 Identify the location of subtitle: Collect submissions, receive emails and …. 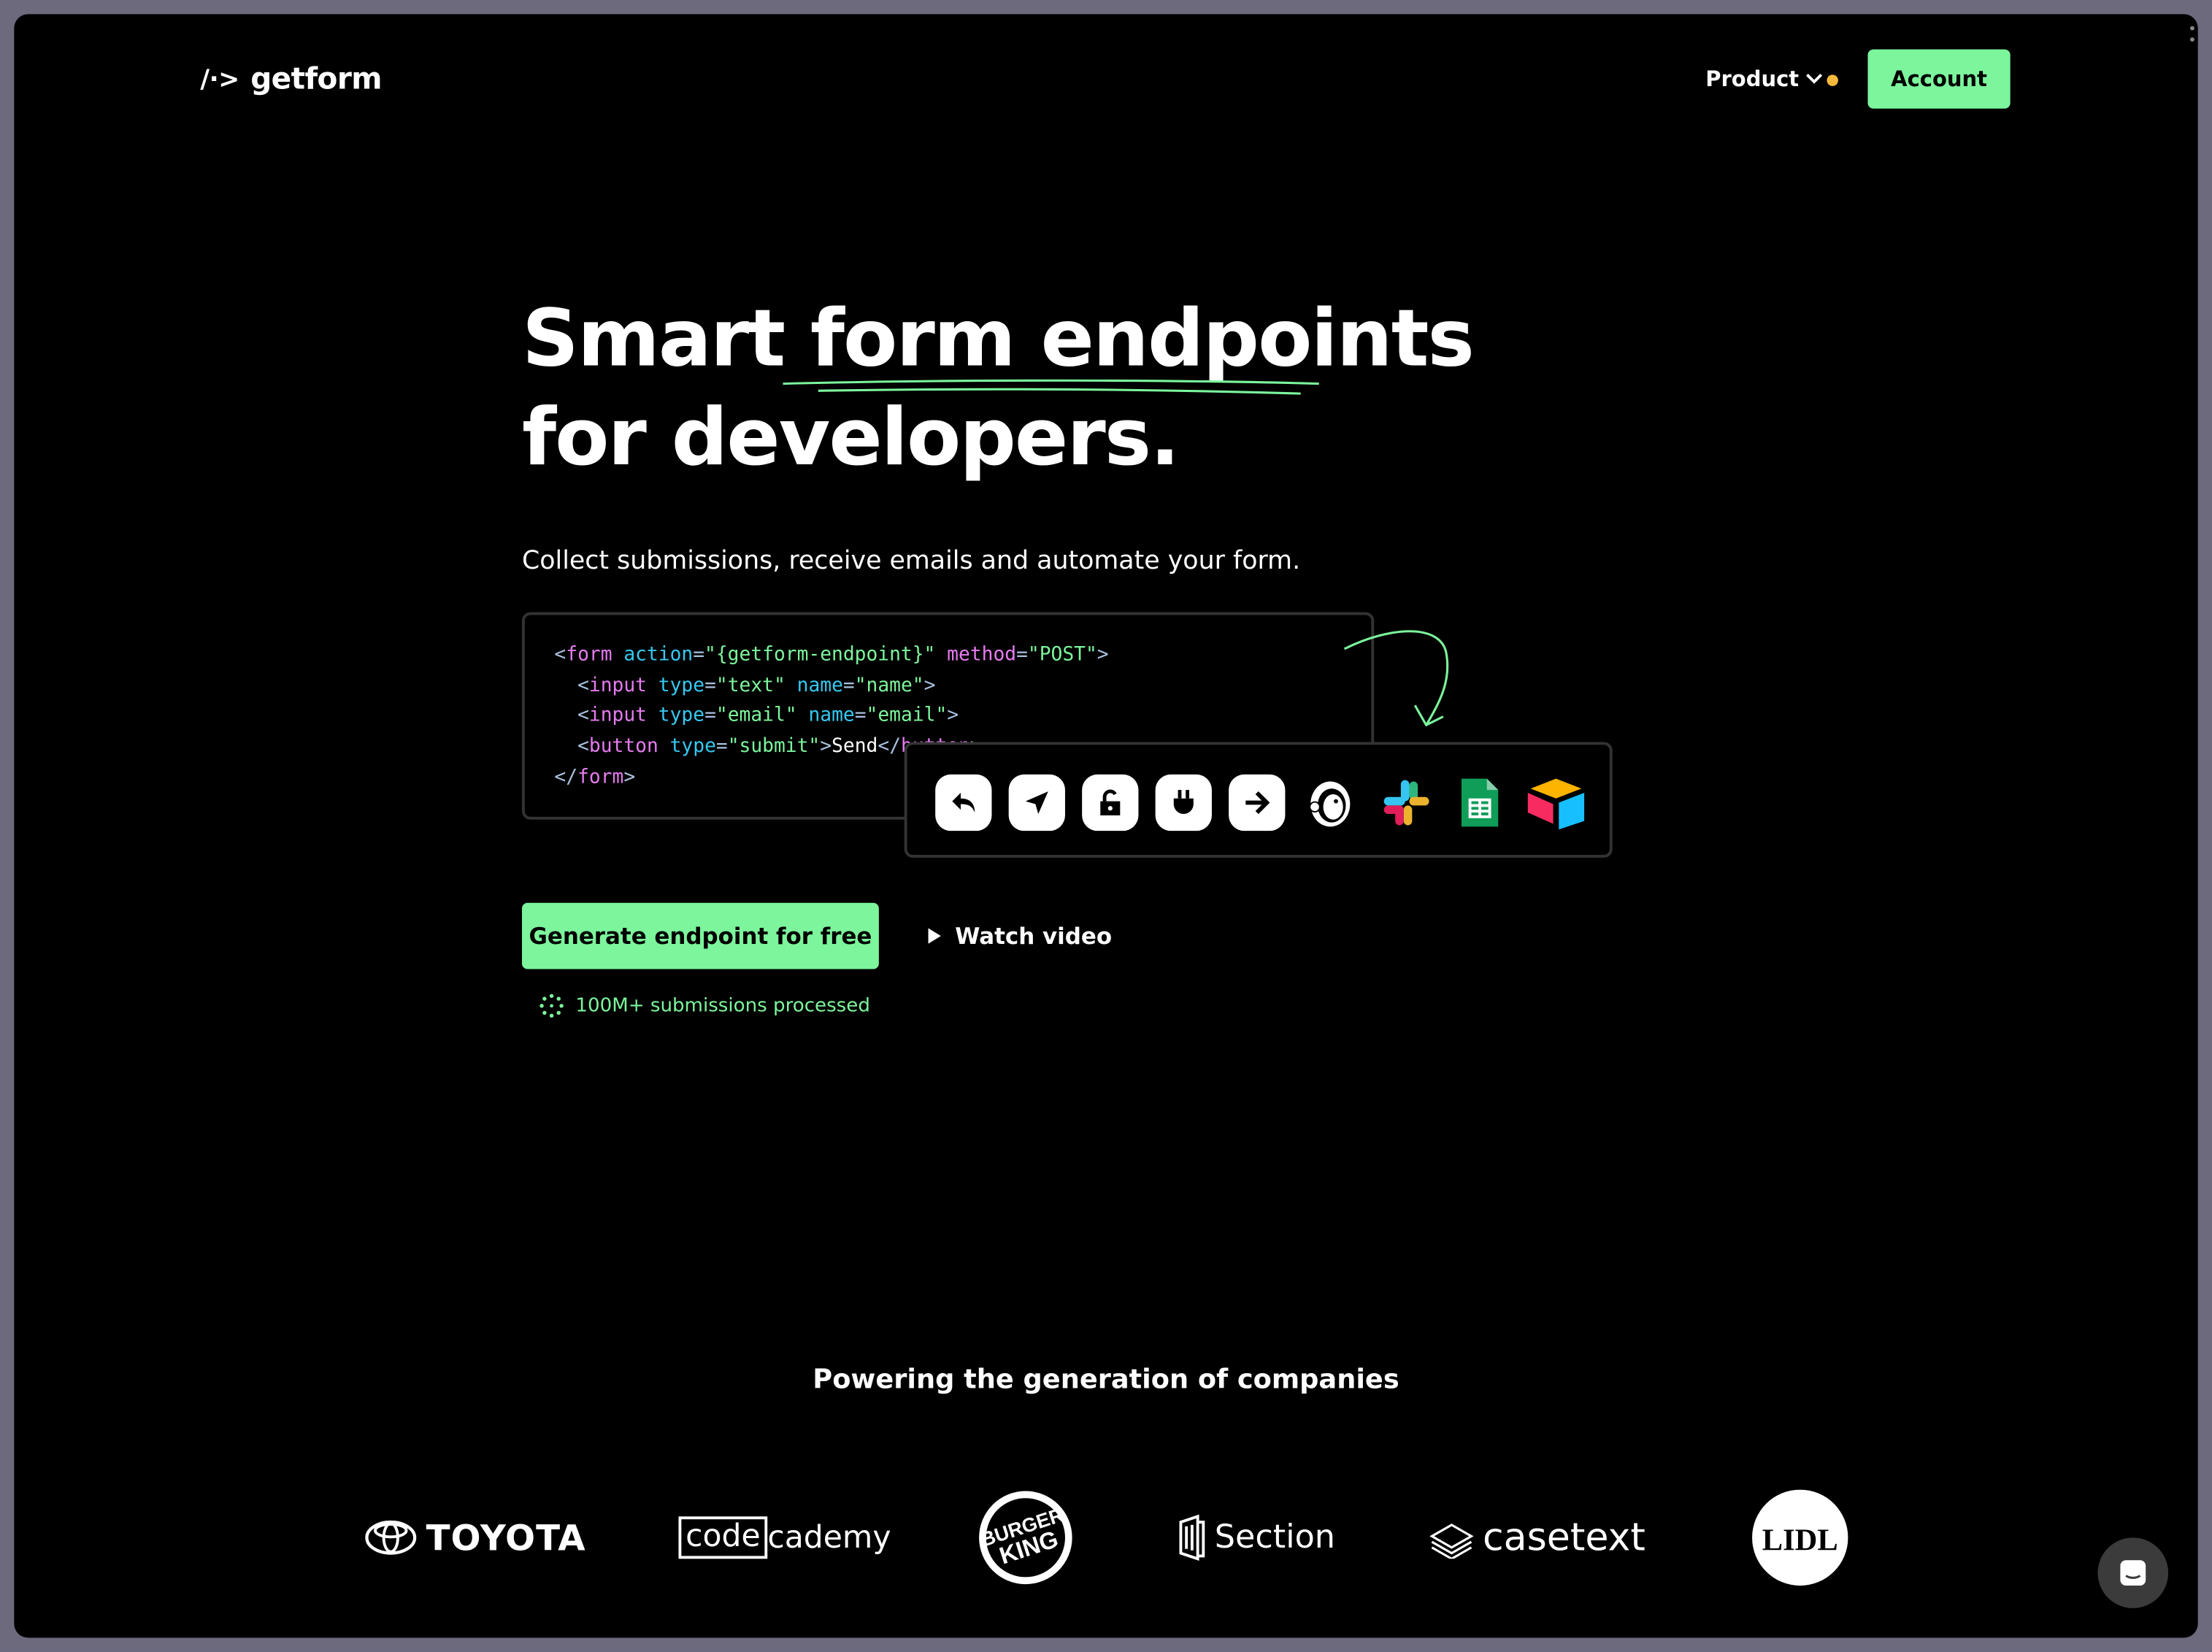
(911, 560).